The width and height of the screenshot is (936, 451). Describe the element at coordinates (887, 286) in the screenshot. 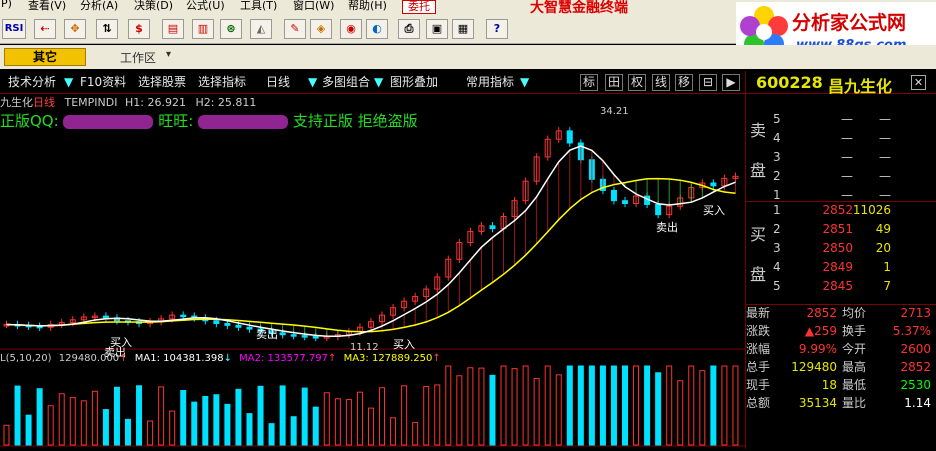

I see `level-volume: 7` at that location.